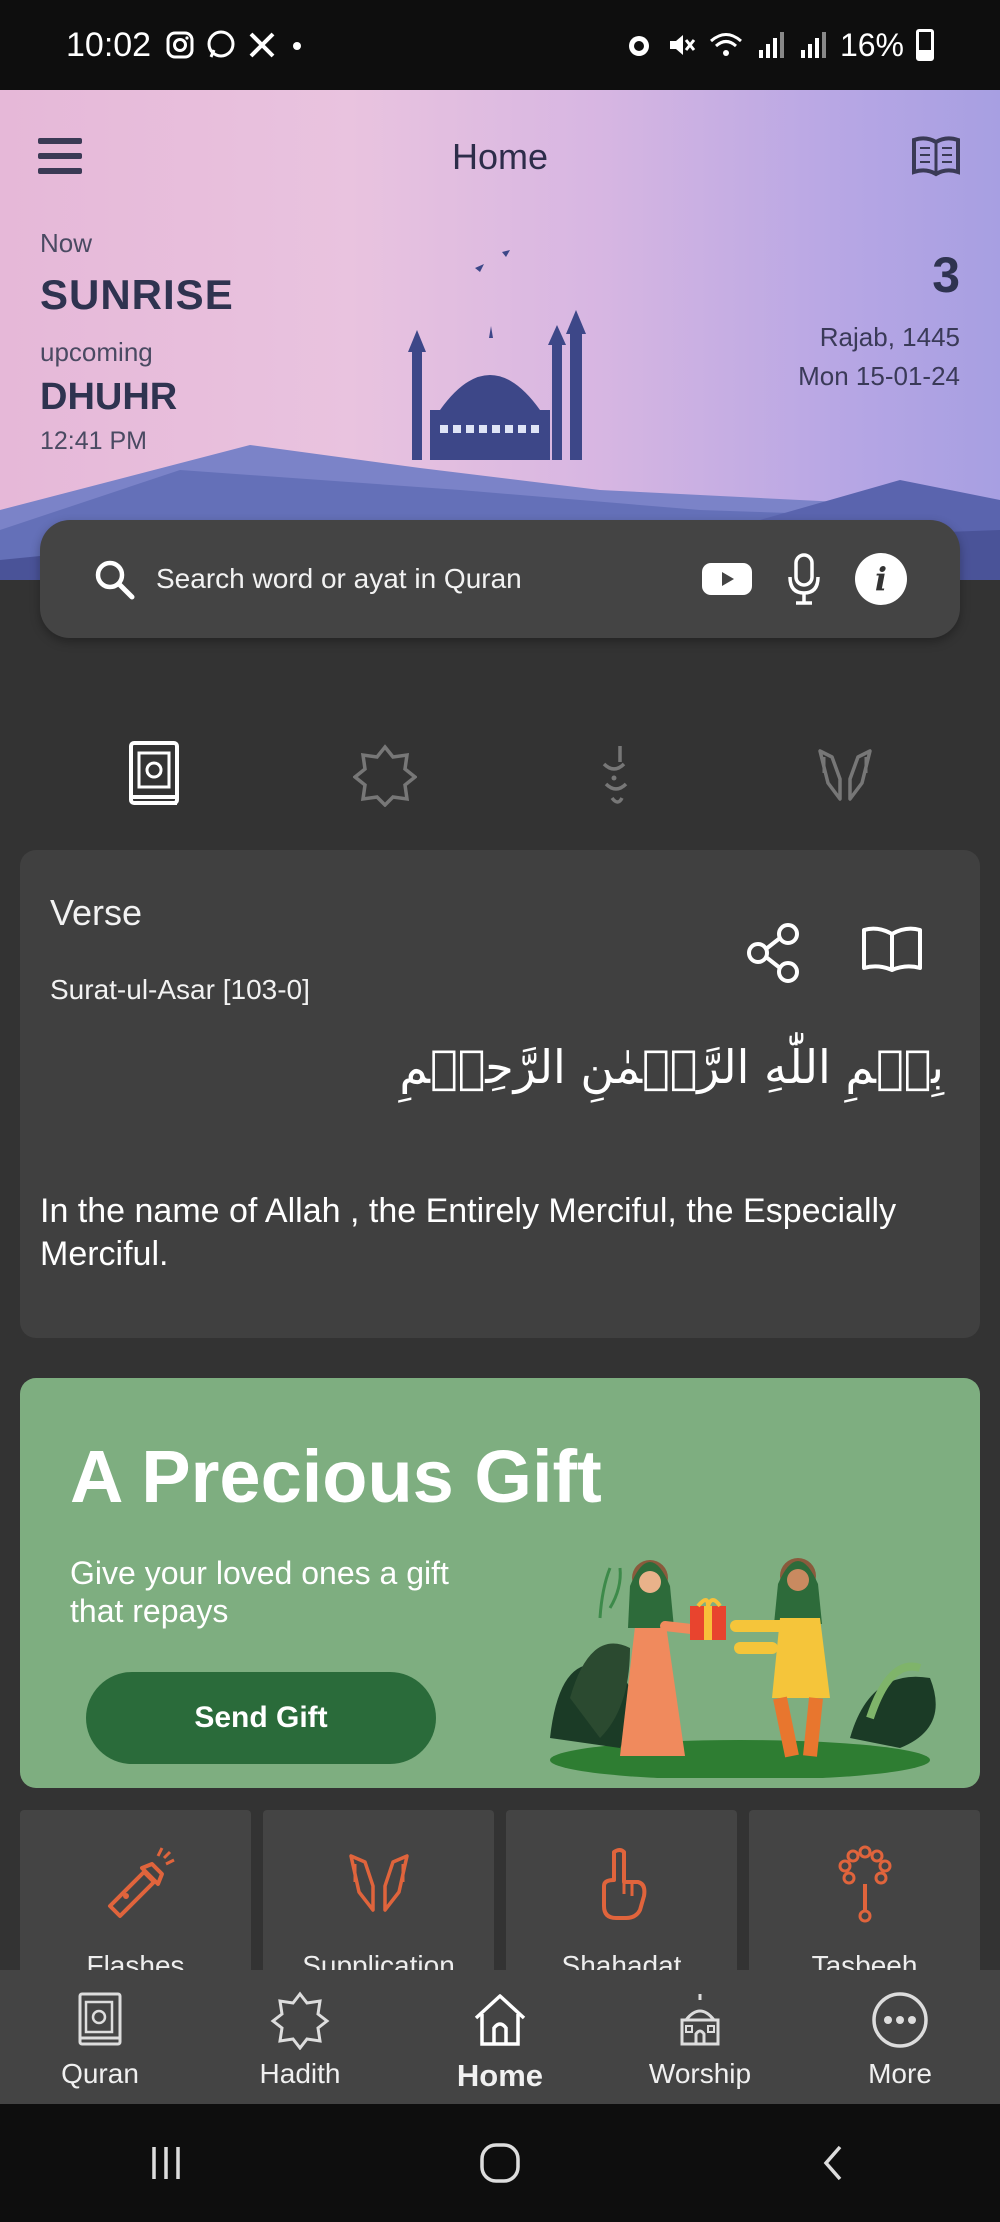 This screenshot has height=2222, width=1000. What do you see at coordinates (925, 45) in the screenshot?
I see `battery-icon` at bounding box center [925, 45].